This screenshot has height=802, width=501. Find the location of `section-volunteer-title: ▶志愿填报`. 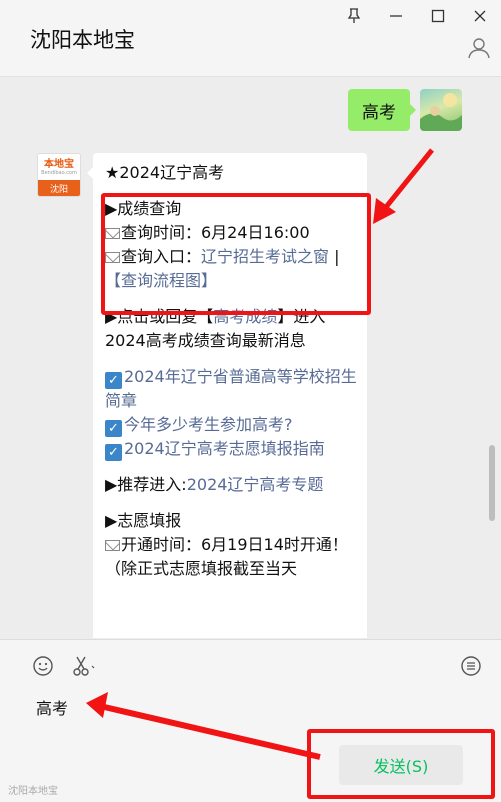

section-volunteer-title: ▶志愿填报 is located at coordinates (143, 520).